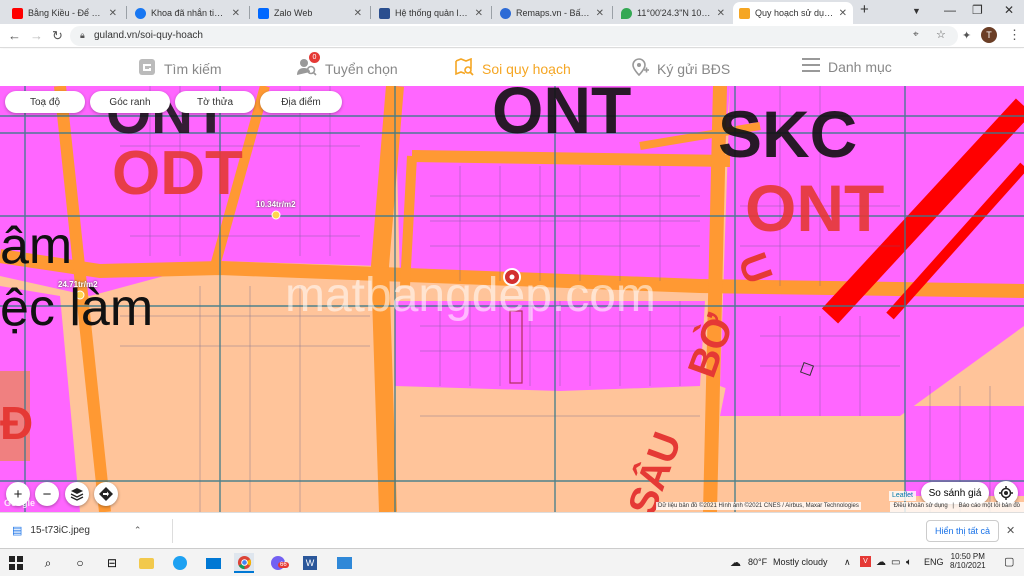 The image size is (1024, 576). I want to click on minimize-icon: —, so click(950, 10).